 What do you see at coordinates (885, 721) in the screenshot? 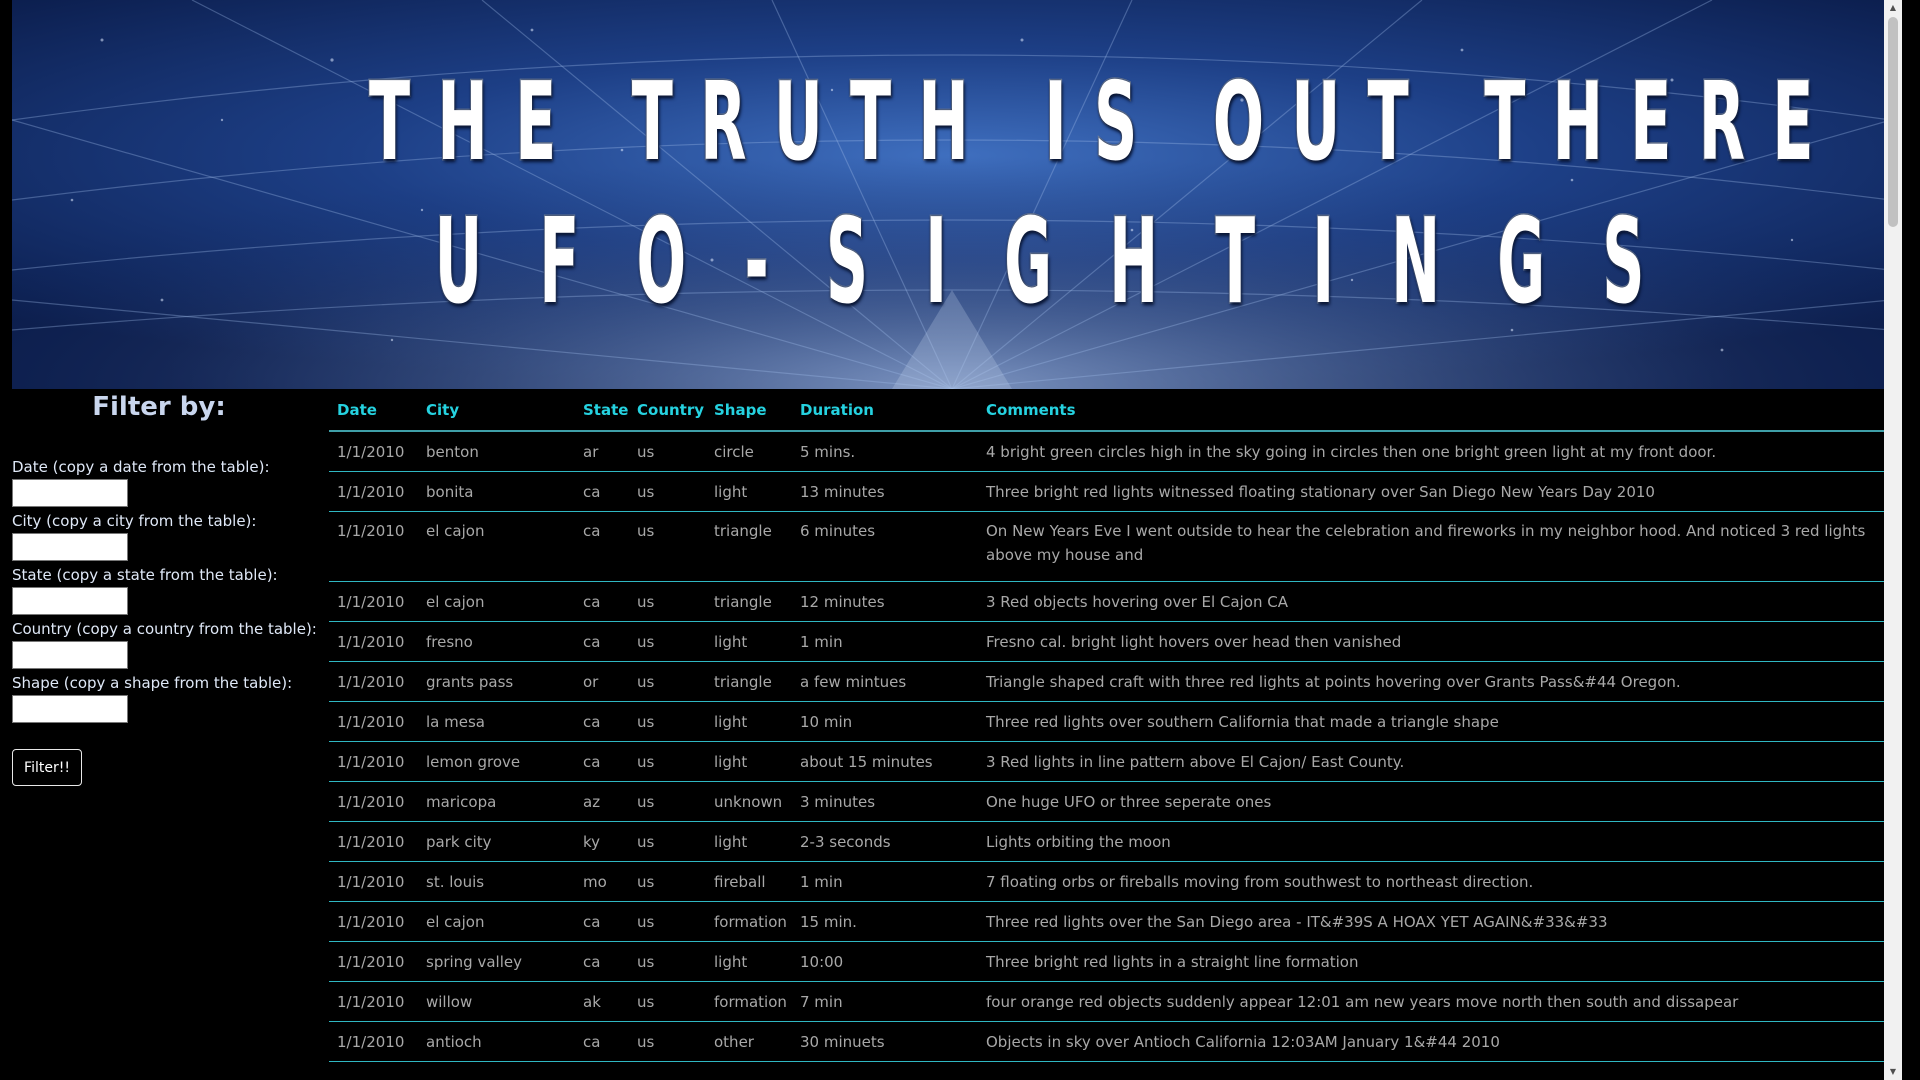
I see `cell-duration: 10 min` at bounding box center [885, 721].